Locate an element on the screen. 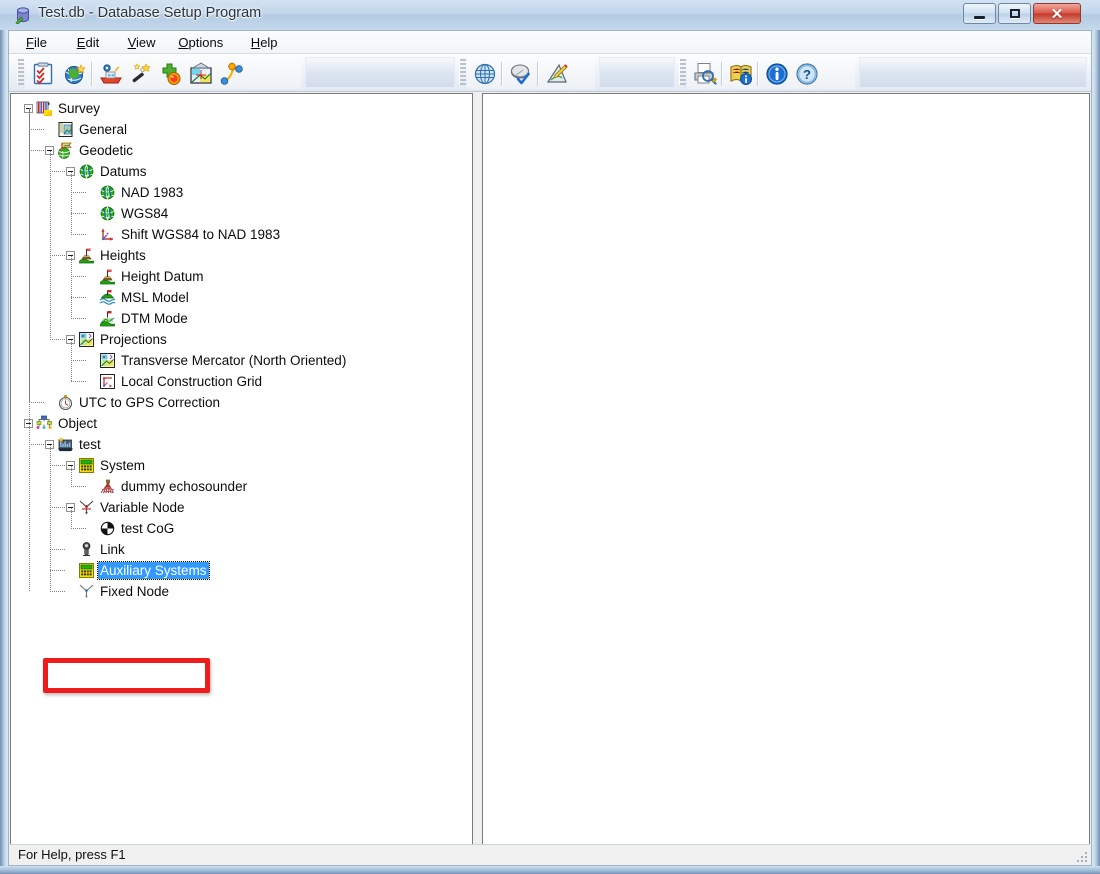 The height and width of the screenshot is (874, 1100). tree-item-label: dummy echosounder is located at coordinates (184, 486).